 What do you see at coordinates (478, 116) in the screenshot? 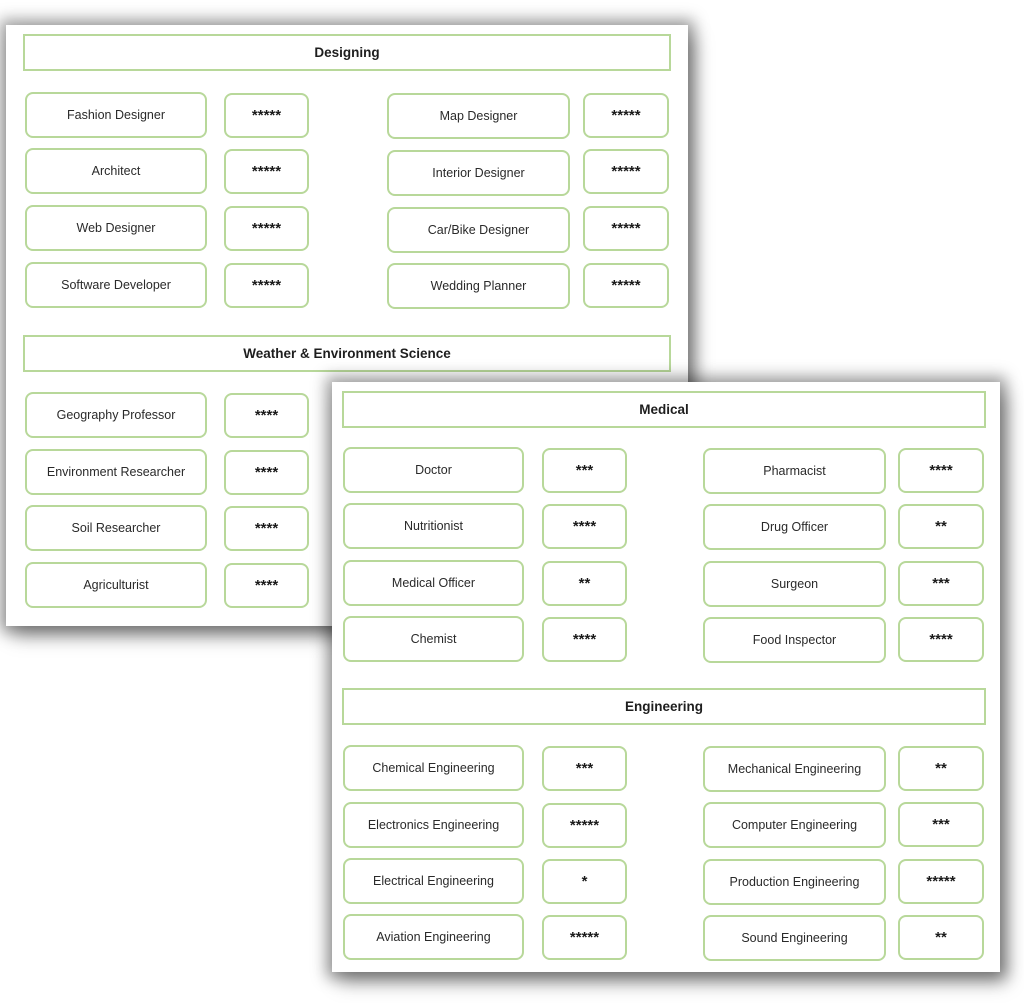
I see `career-name: Map Designer` at bounding box center [478, 116].